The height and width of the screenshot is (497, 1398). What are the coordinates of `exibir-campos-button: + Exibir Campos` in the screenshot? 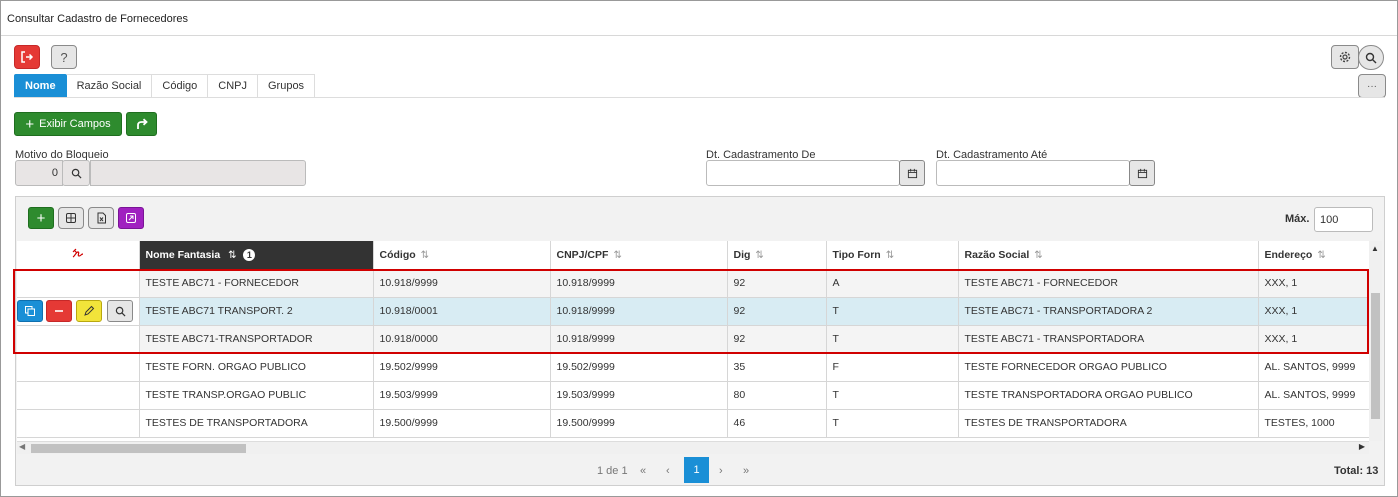 It's located at (68, 124).